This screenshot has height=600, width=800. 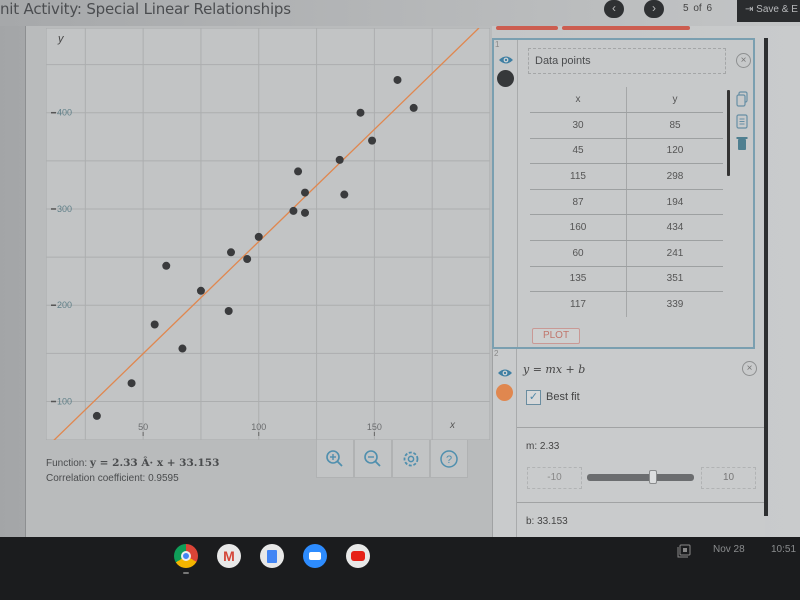 I want to click on zoom-in-button, so click(x=335, y=459).